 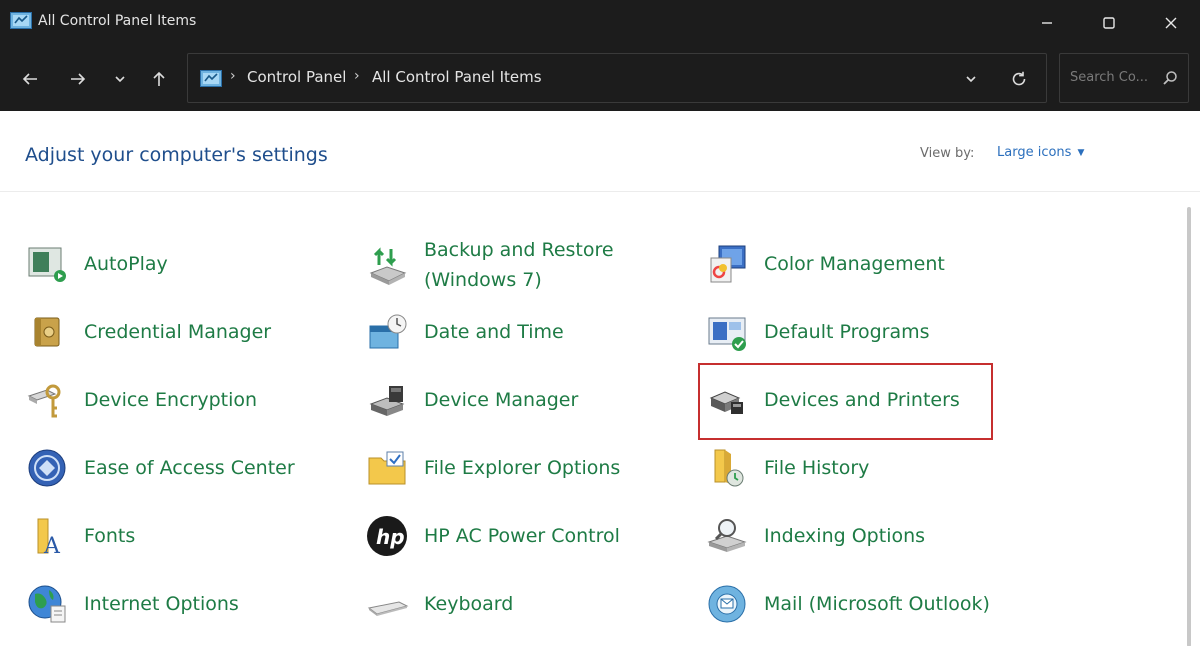 What do you see at coordinates (47, 604) in the screenshot?
I see `internet-options-icon` at bounding box center [47, 604].